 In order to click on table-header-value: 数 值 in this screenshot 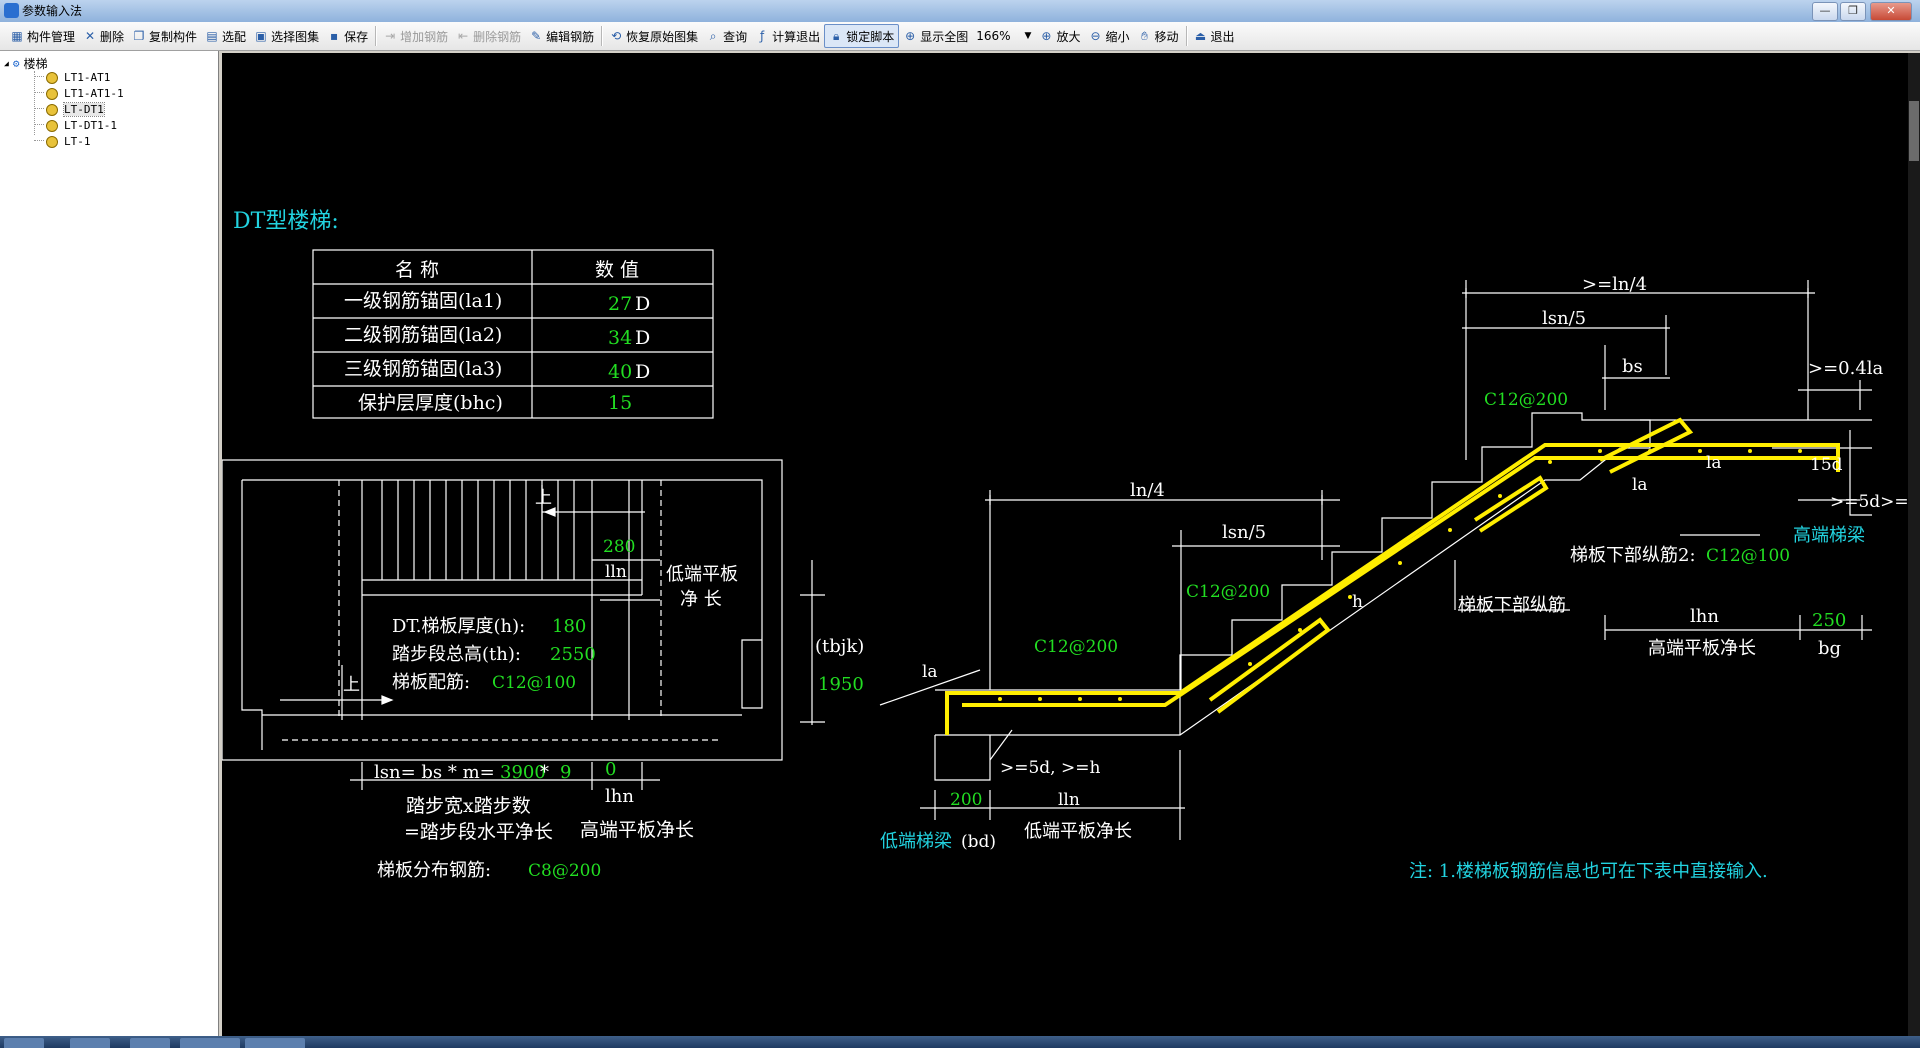, I will do `click(617, 270)`.